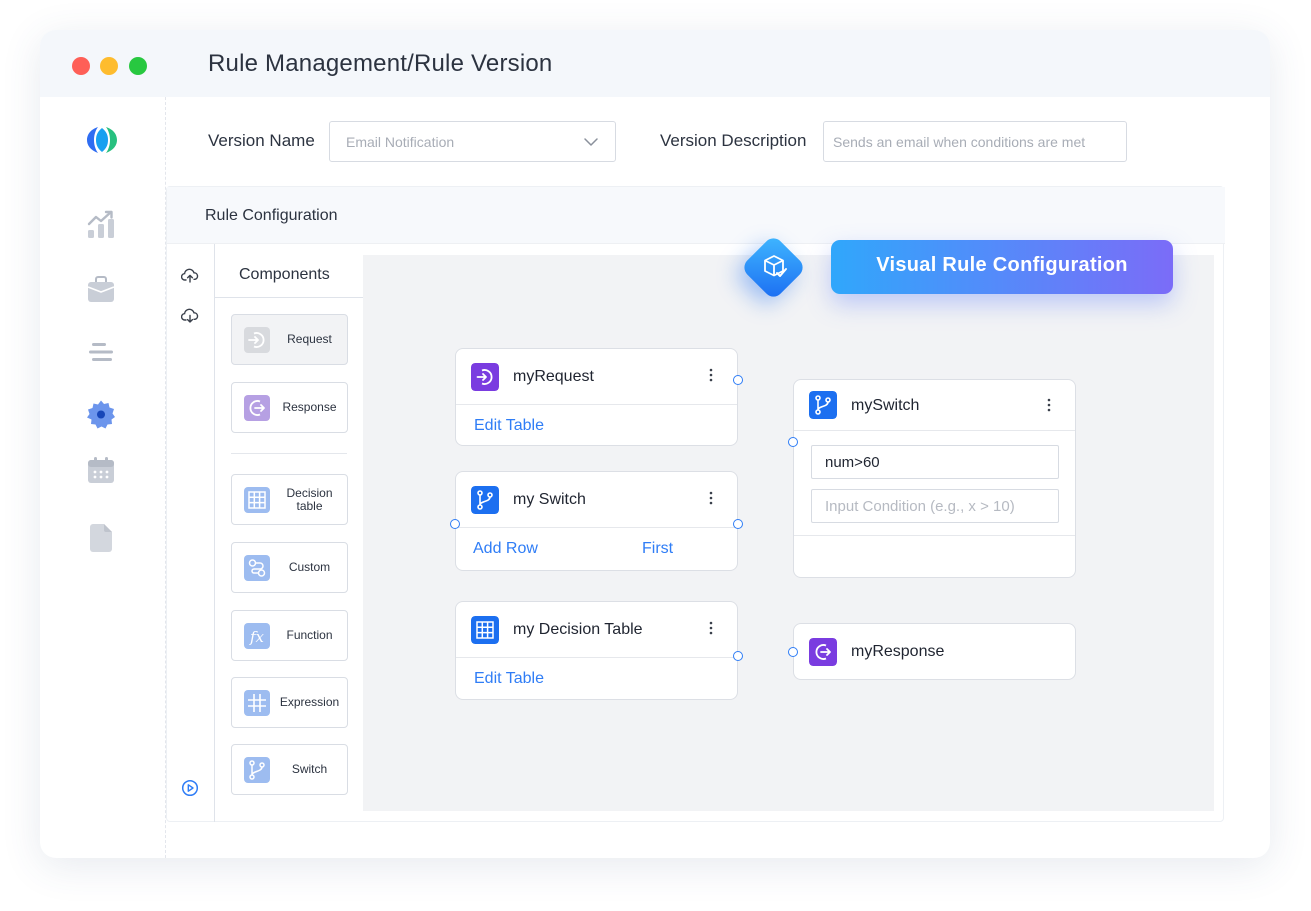 This screenshot has width=1311, height=911. What do you see at coordinates (380, 63) in the screenshot?
I see `page-title: Rule Management/Rule Version` at bounding box center [380, 63].